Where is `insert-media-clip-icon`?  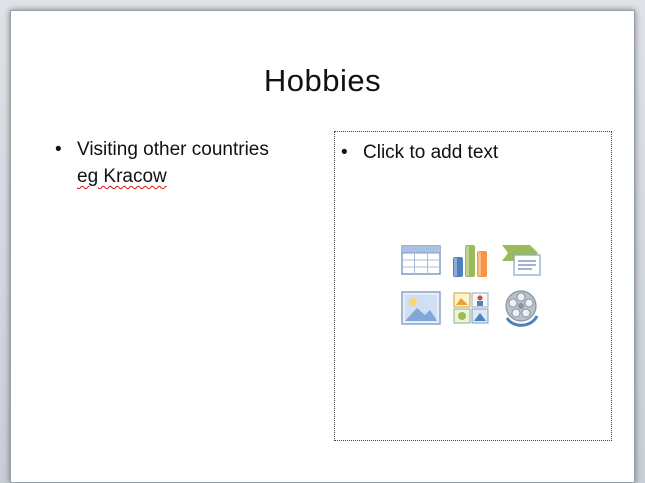
insert-media-clip-icon is located at coordinates (521, 308).